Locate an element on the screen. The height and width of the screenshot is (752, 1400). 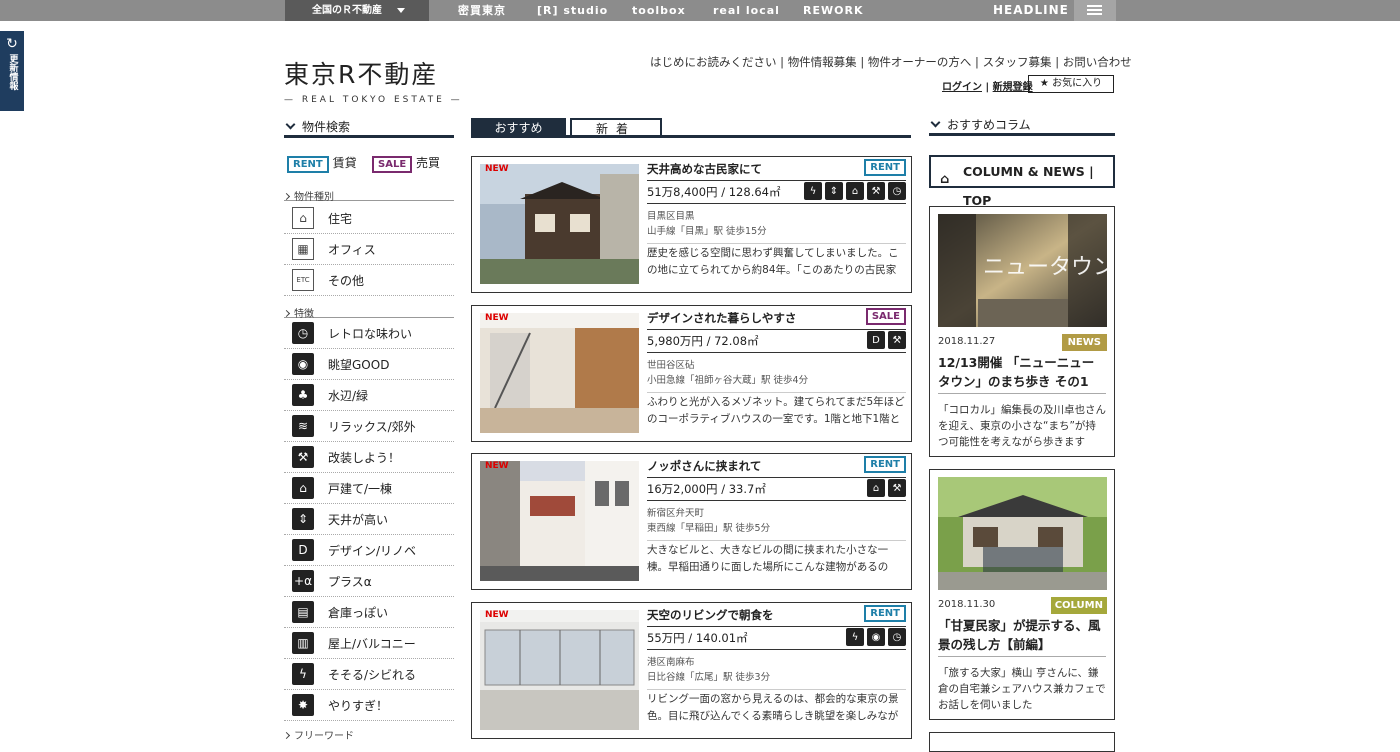
listing-title: 天空のリビングで朝食を is located at coordinates (710, 615).